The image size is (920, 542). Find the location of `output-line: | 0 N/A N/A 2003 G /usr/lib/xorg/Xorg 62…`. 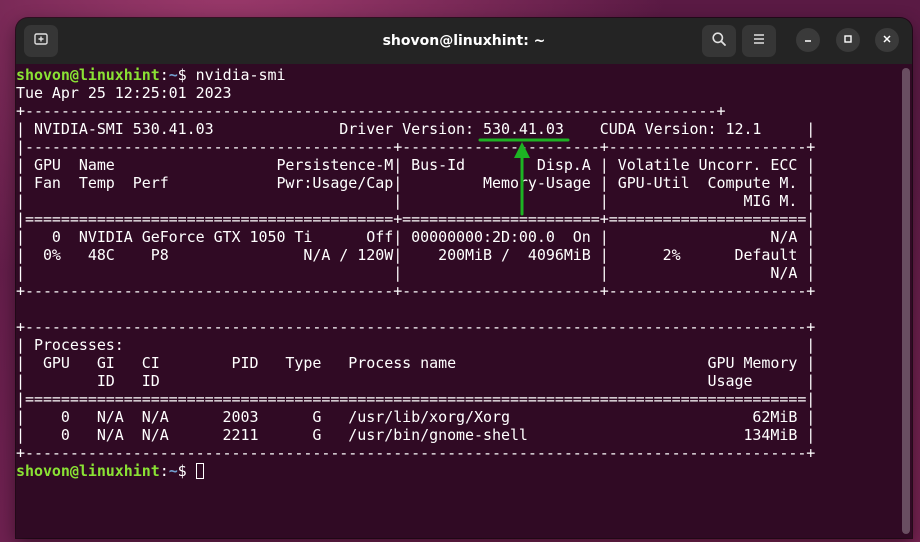

output-line: | 0 N/A N/A 2003 G /usr/lib/xorg/Xorg 62… is located at coordinates (416, 417).